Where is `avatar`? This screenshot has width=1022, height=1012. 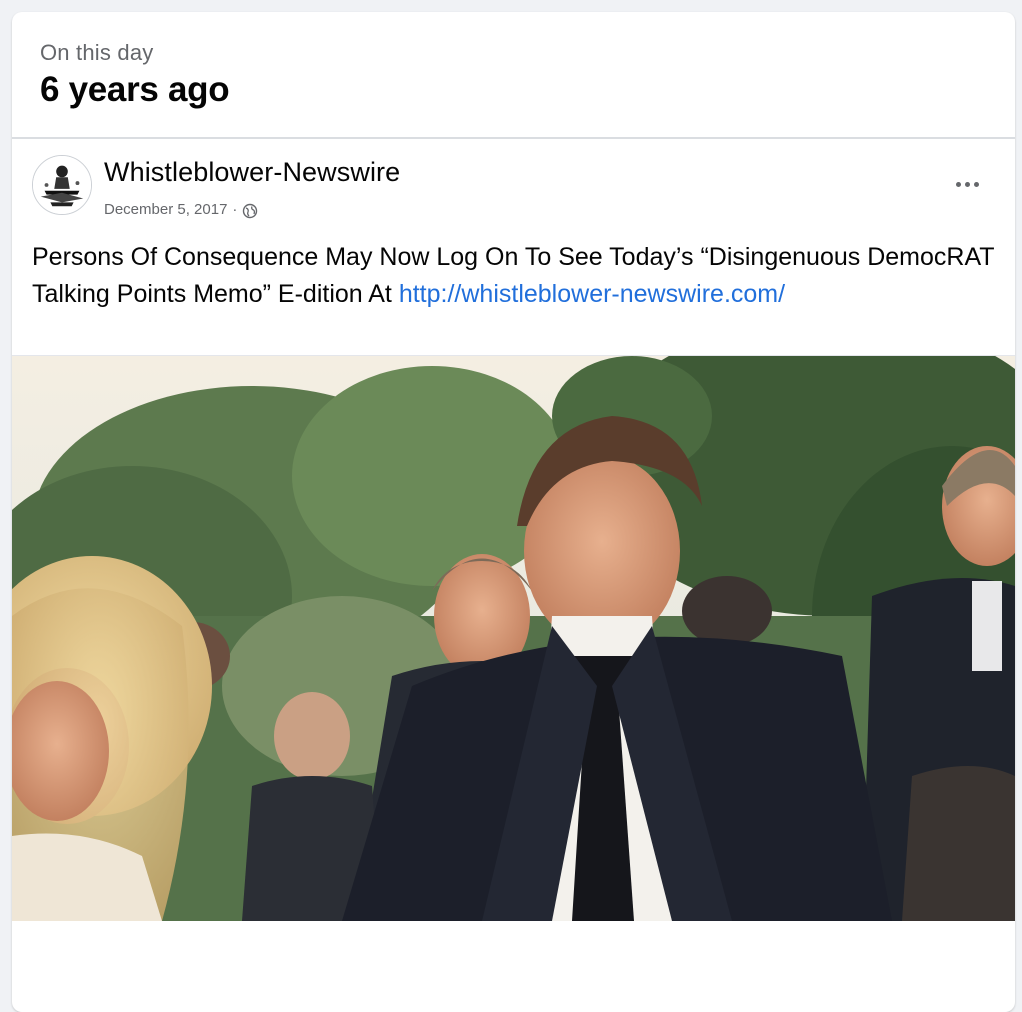
avatar is located at coordinates (62, 185).